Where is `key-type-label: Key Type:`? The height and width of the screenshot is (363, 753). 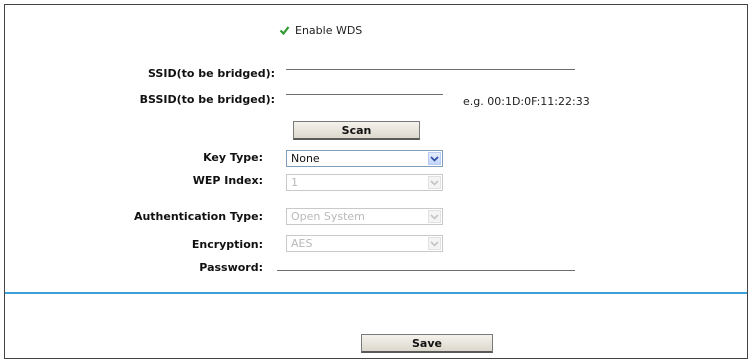
key-type-label: Key Type: is located at coordinates (233, 157).